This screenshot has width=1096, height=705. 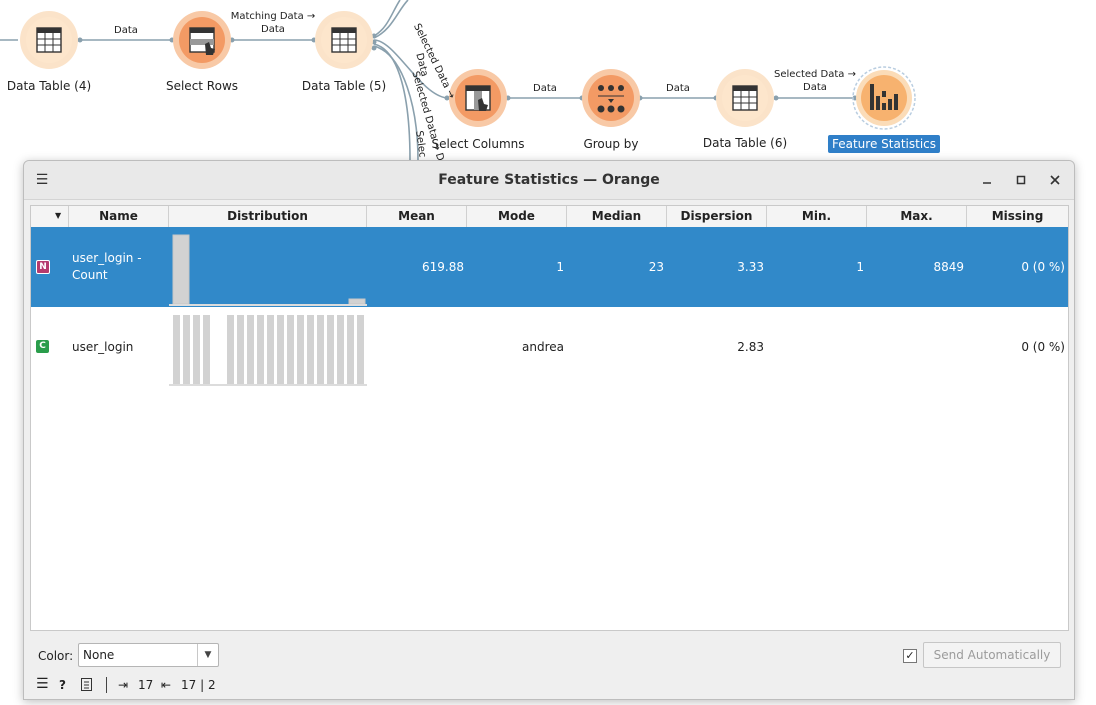 I want to click on node-feature-statistics, so click(x=884, y=98).